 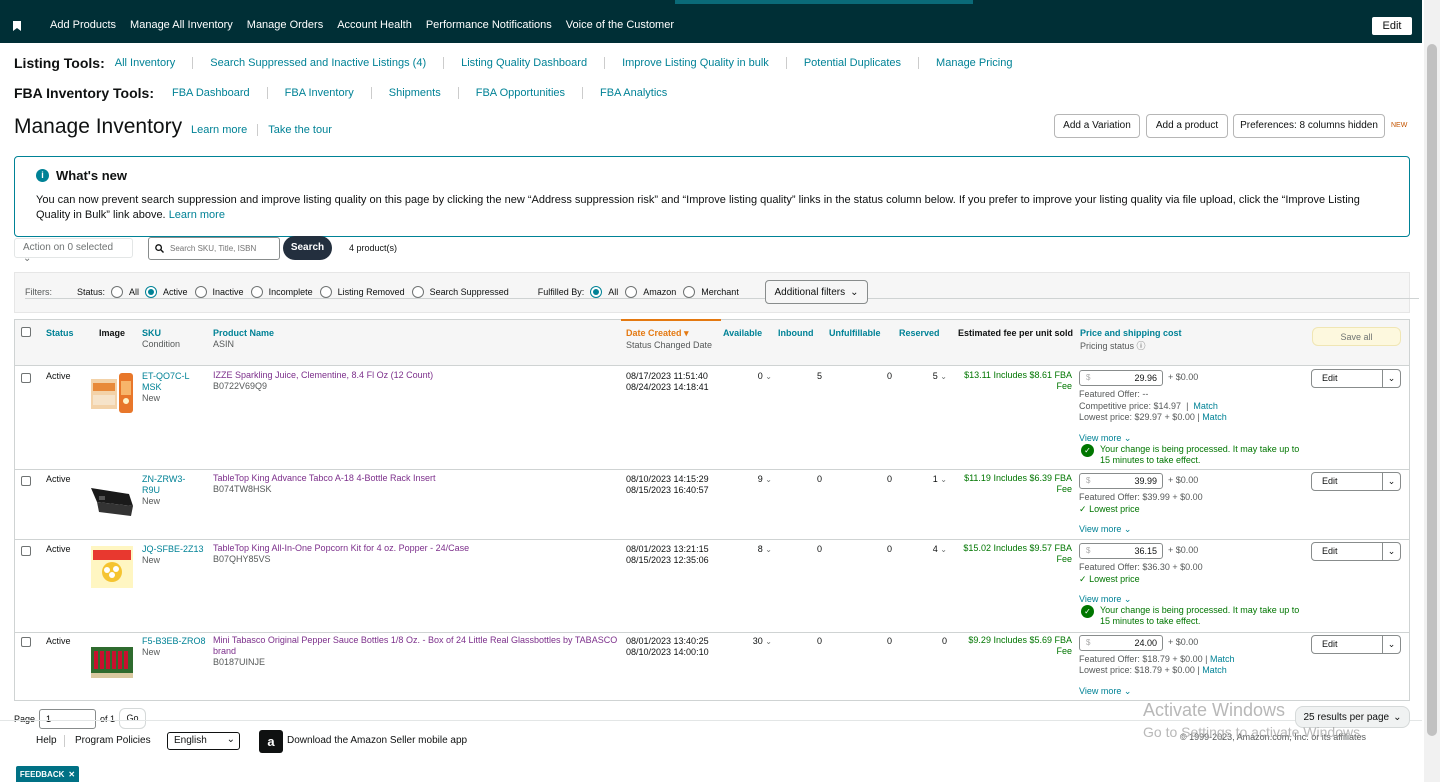 What do you see at coordinates (60, 333) in the screenshot?
I see `col-status: Status` at bounding box center [60, 333].